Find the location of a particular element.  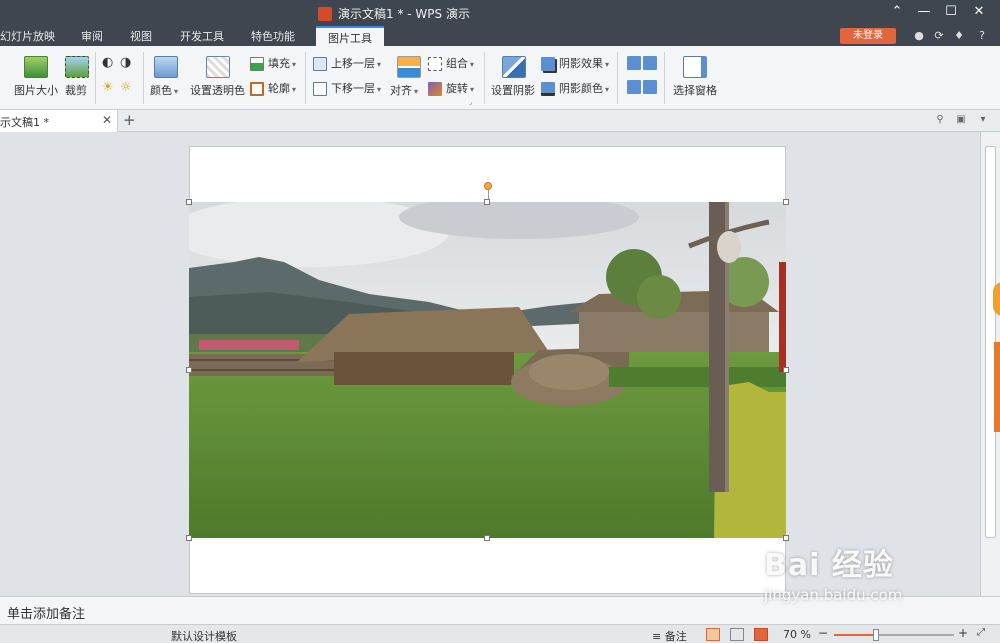

notes-toggle-label: 备注 is located at coordinates (675, 636).